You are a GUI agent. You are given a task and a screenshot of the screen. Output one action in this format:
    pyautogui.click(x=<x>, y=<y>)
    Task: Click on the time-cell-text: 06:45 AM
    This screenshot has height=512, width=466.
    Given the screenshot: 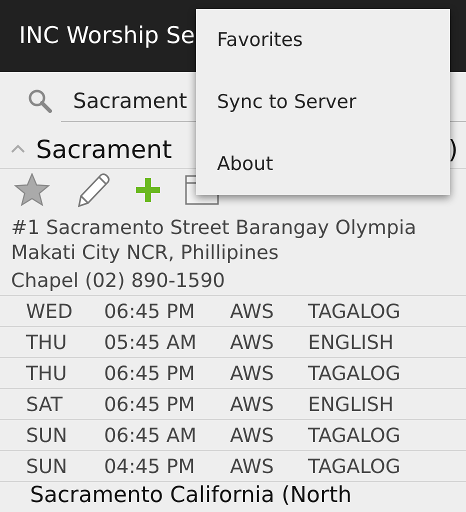 What is the action you would take?
    pyautogui.click(x=151, y=435)
    